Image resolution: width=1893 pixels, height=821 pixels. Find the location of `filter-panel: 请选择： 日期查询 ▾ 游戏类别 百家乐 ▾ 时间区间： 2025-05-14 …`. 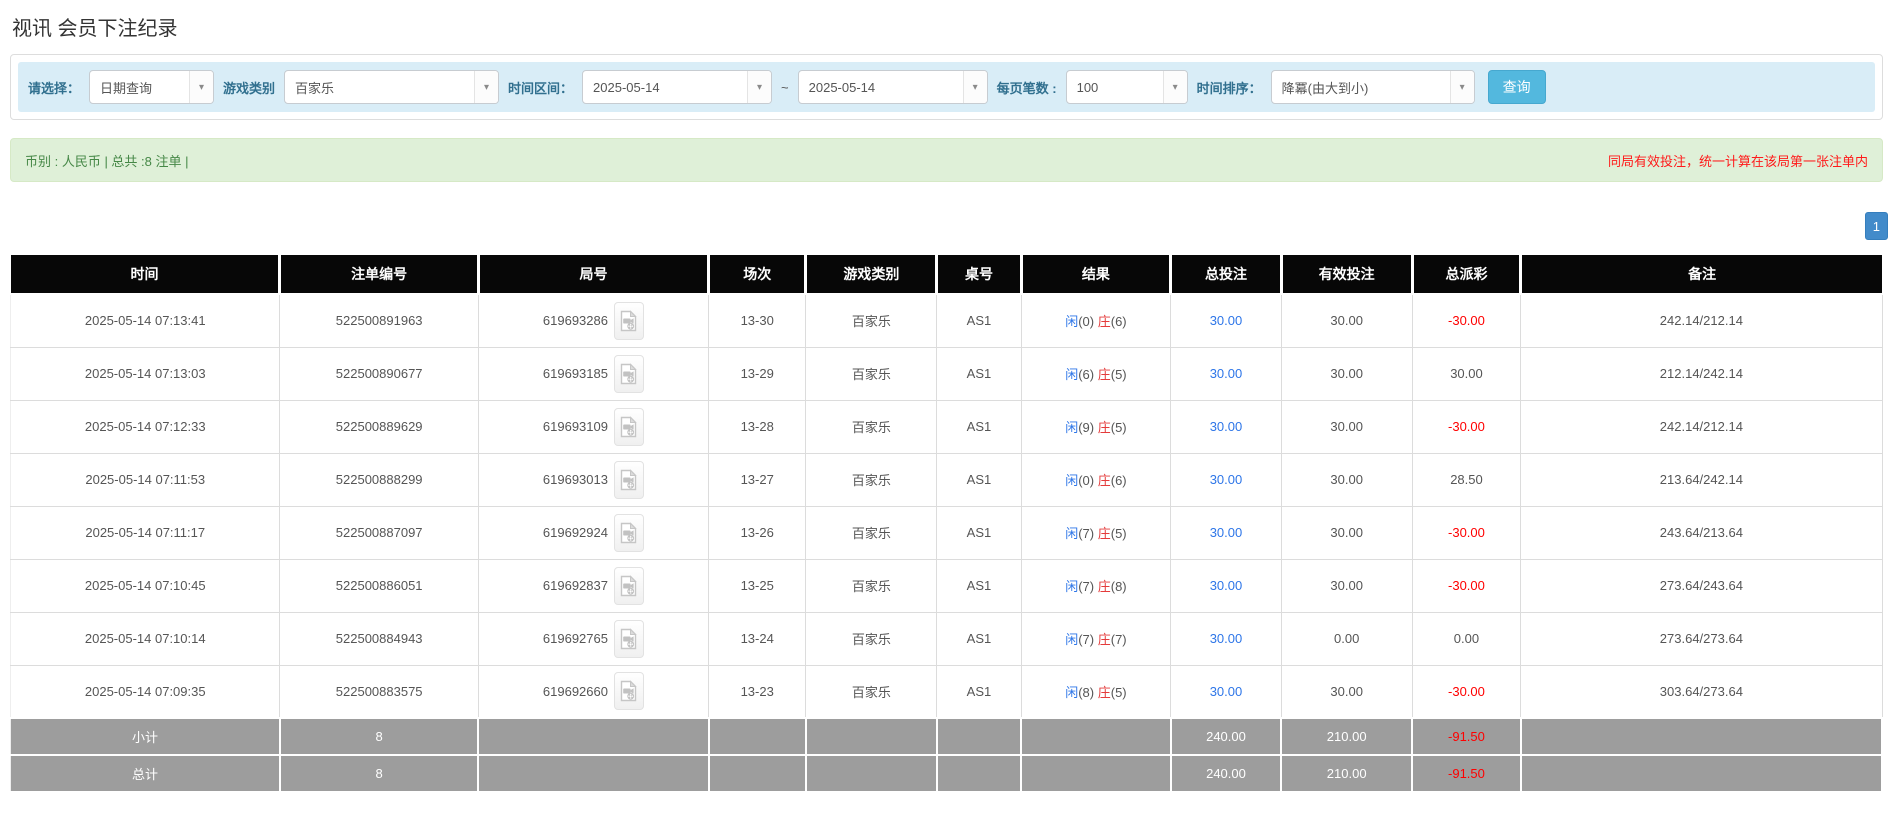

filter-panel: 请选择： 日期查询 ▾ 游戏类别 百家乐 ▾ 时间区间： 2025-05-14 … is located at coordinates (946, 87).